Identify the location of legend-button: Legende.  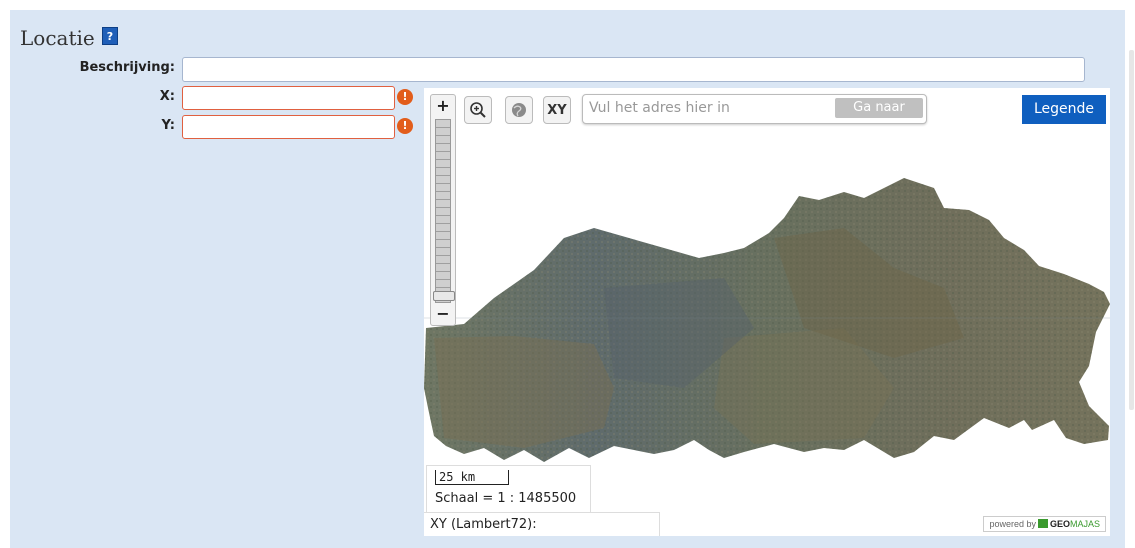
(1064, 109).